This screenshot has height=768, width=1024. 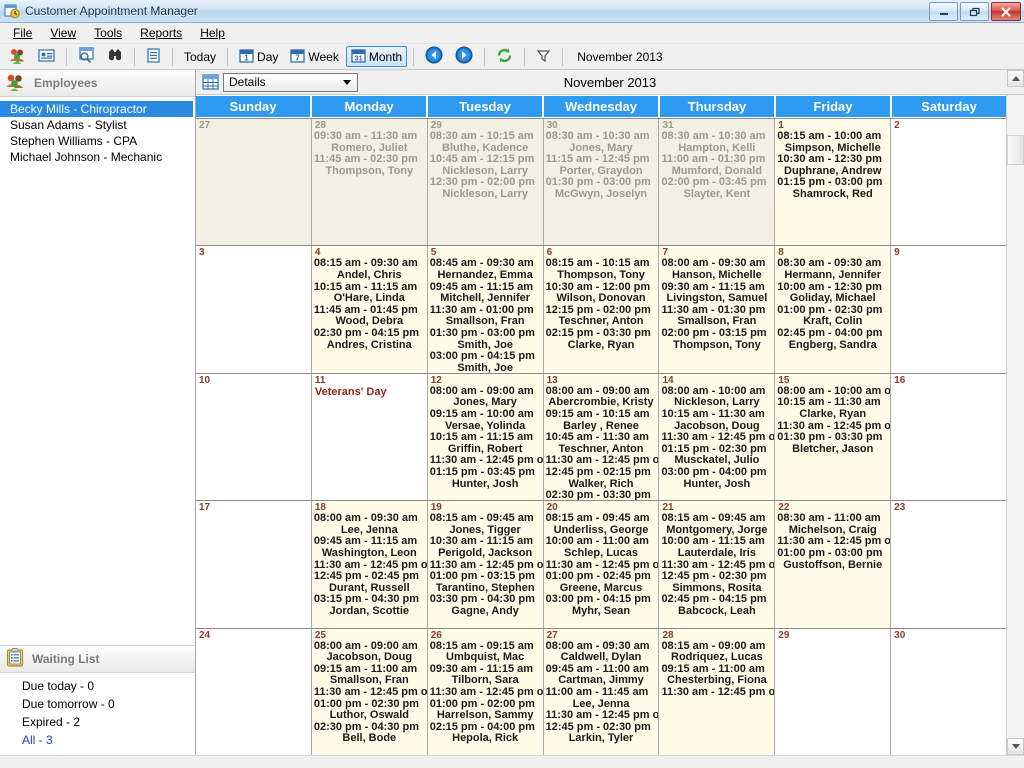 I want to click on waiting-list-panel-header: Waiting List, so click(x=97, y=659).